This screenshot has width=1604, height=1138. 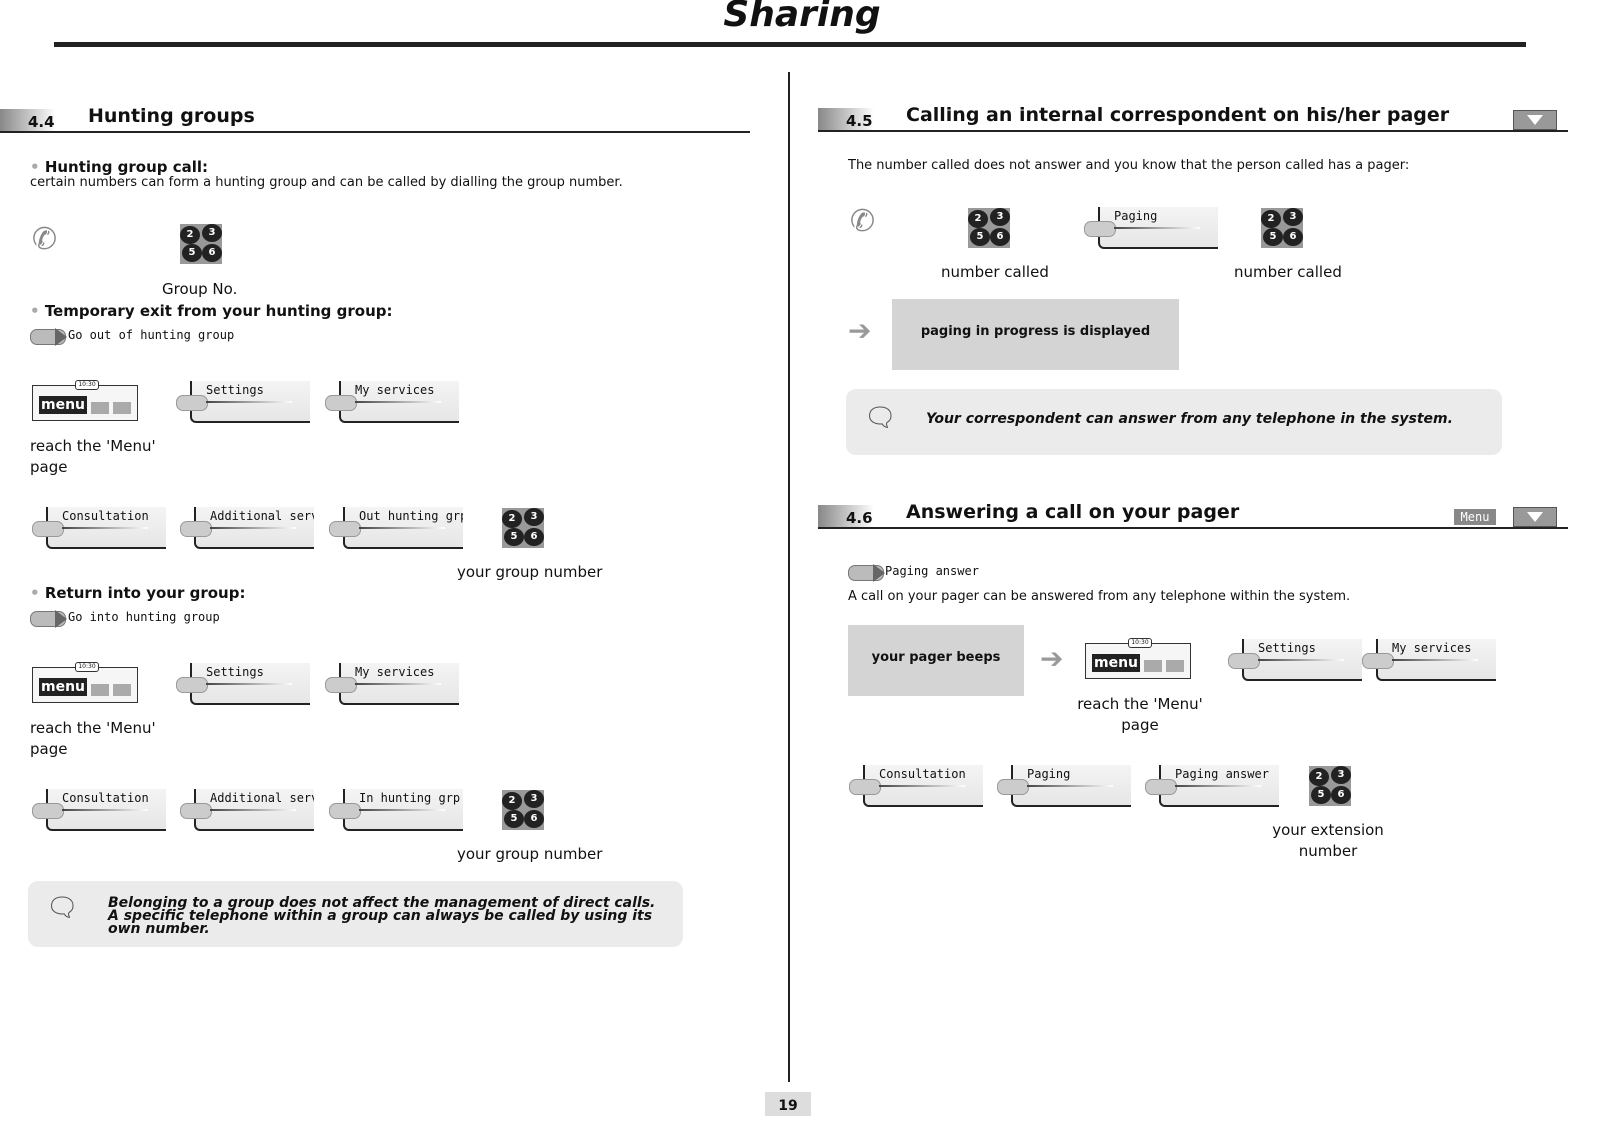 I want to click on handset-icon: ✆, so click(x=863, y=221).